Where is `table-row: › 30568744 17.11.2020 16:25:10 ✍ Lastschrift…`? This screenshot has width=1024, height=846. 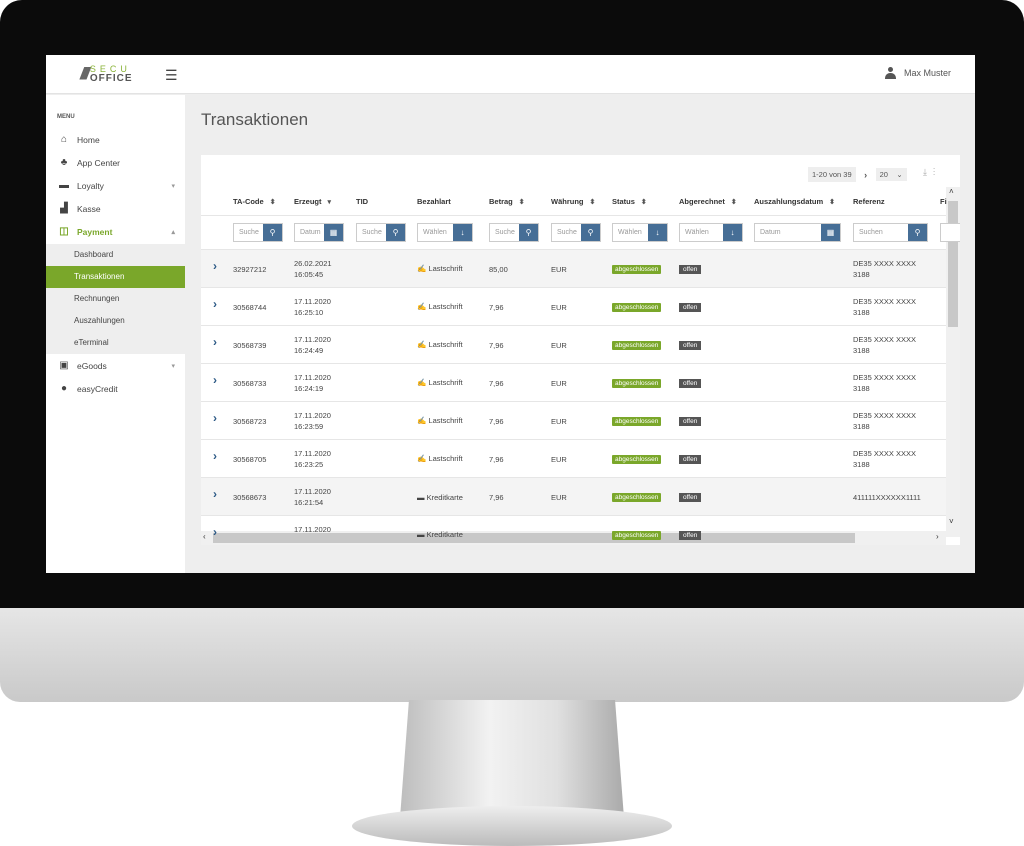
table-row: › 30568744 17.11.2020 16:25:10 ✍ Lastschrift… is located at coordinates (573, 307).